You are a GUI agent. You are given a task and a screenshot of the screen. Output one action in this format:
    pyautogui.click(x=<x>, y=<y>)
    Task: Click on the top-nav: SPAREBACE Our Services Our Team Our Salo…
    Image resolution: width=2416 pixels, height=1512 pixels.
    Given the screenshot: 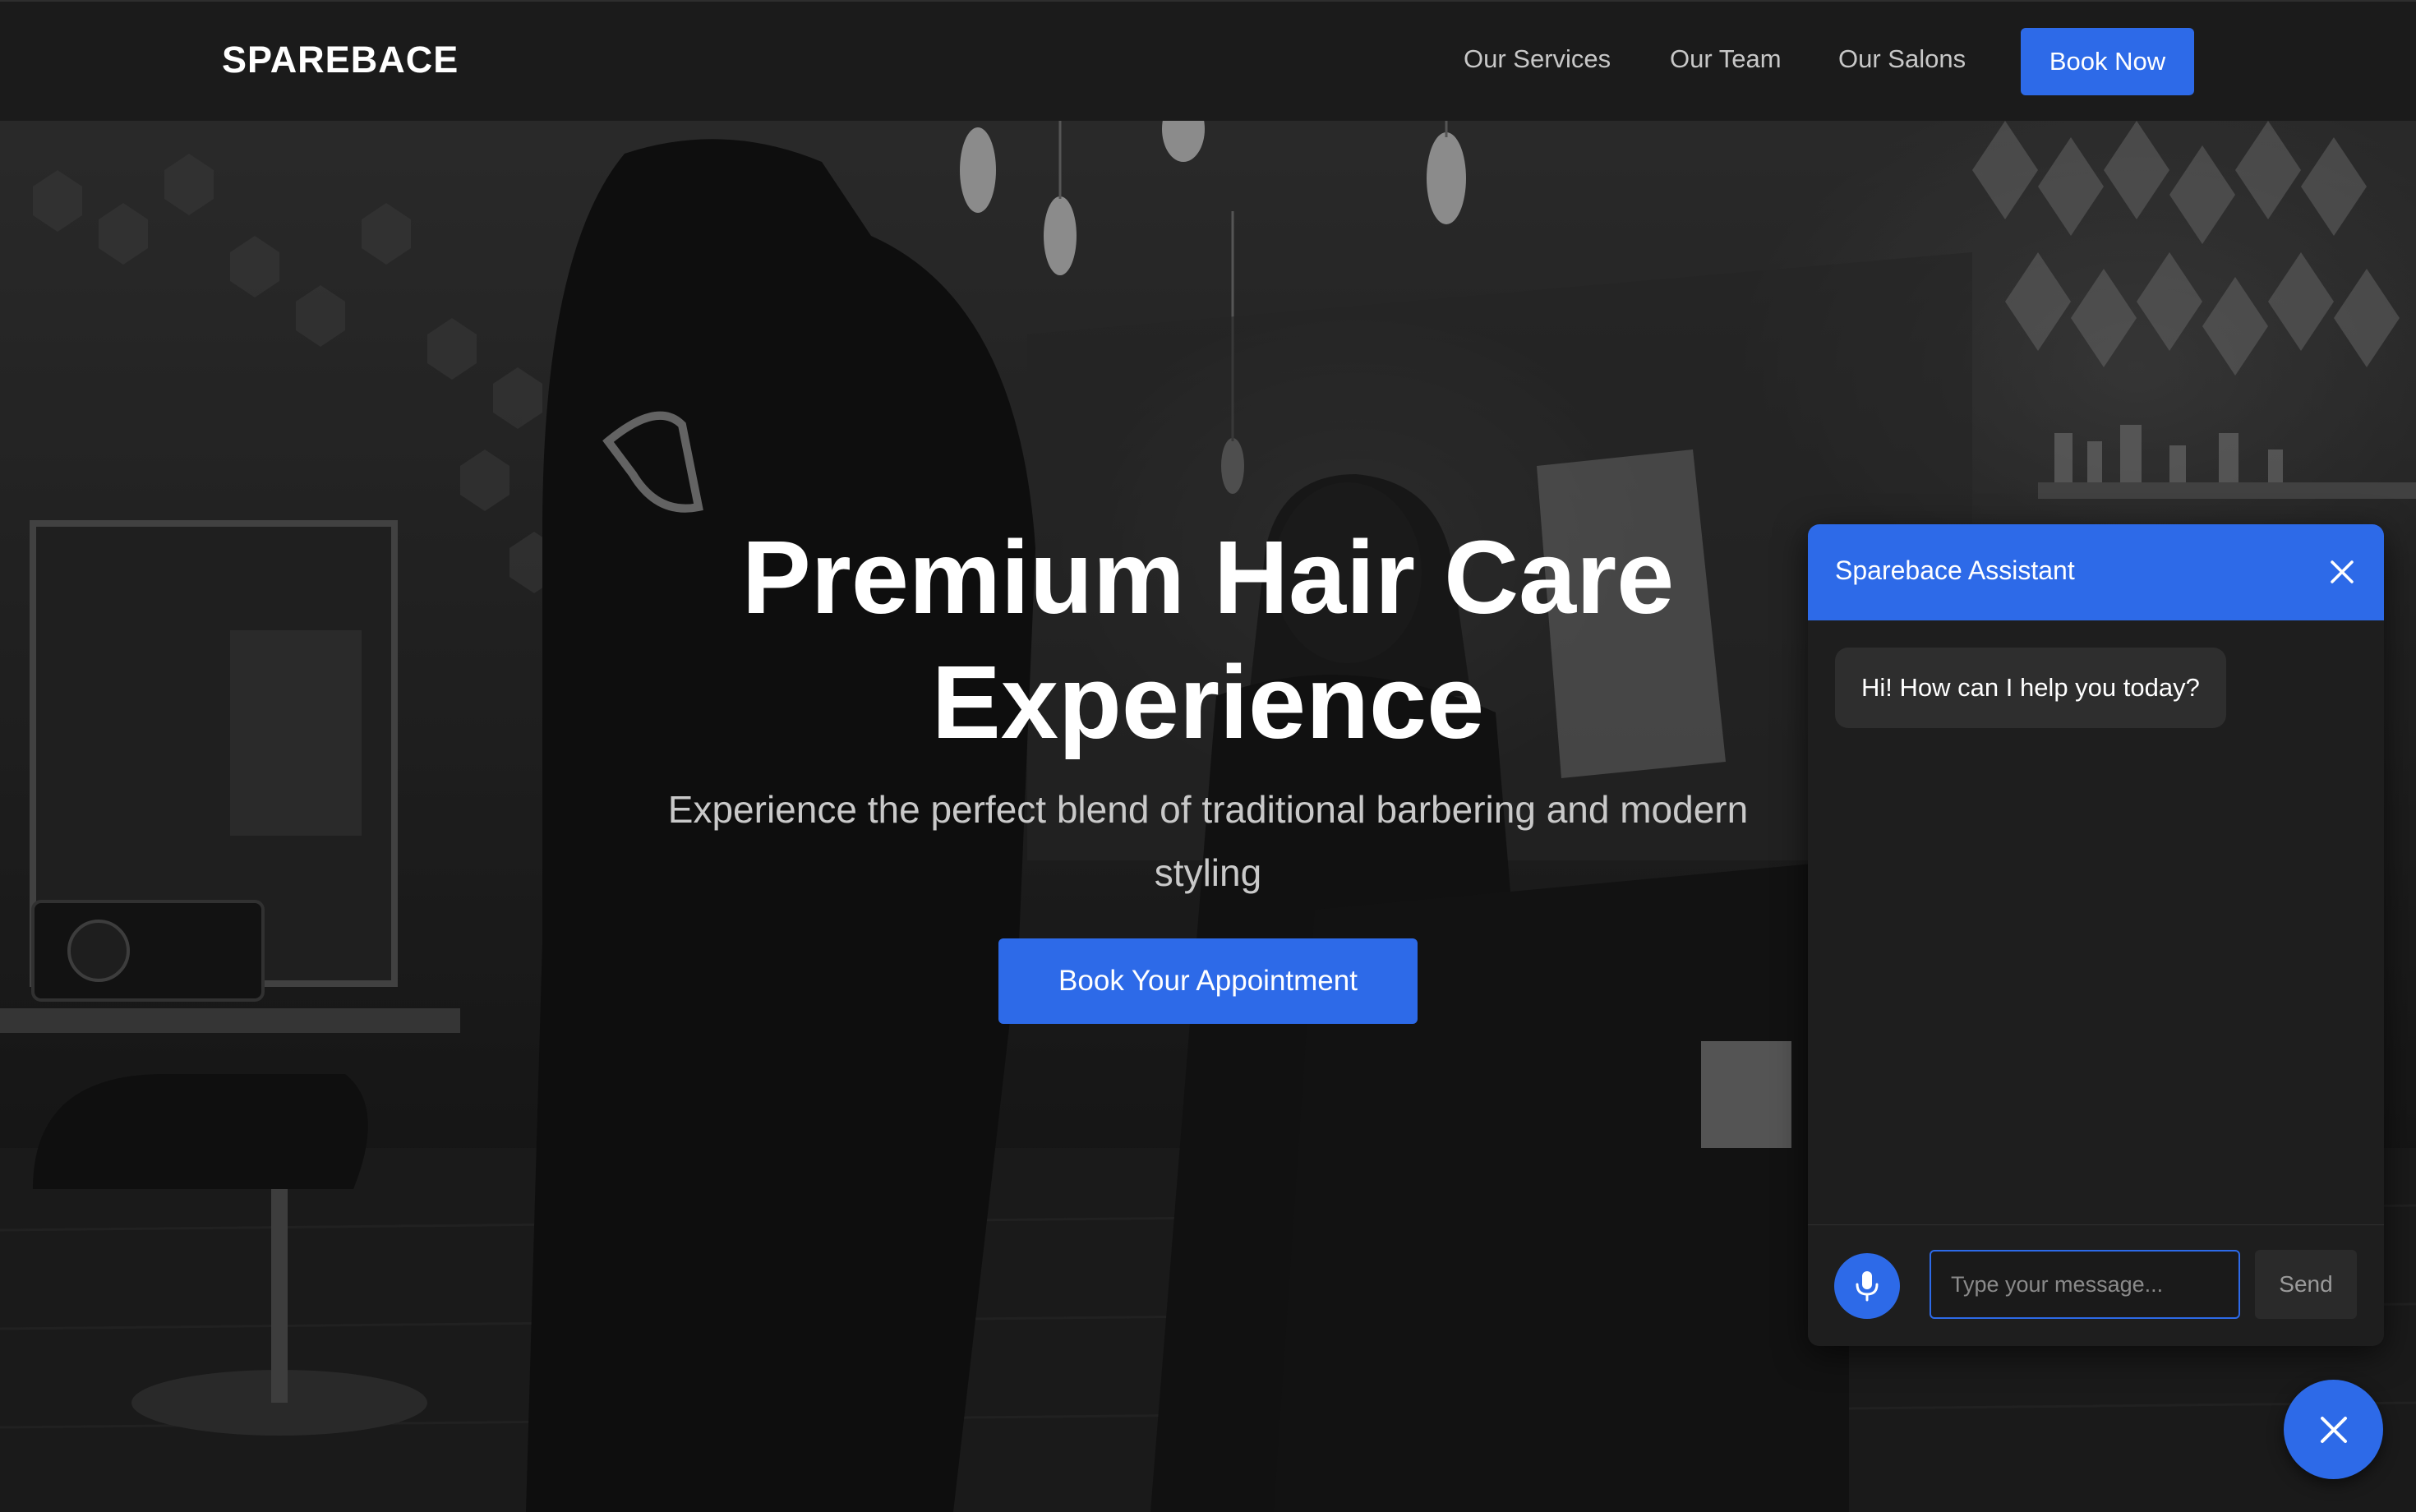 What is the action you would take?
    pyautogui.click(x=1208, y=61)
    